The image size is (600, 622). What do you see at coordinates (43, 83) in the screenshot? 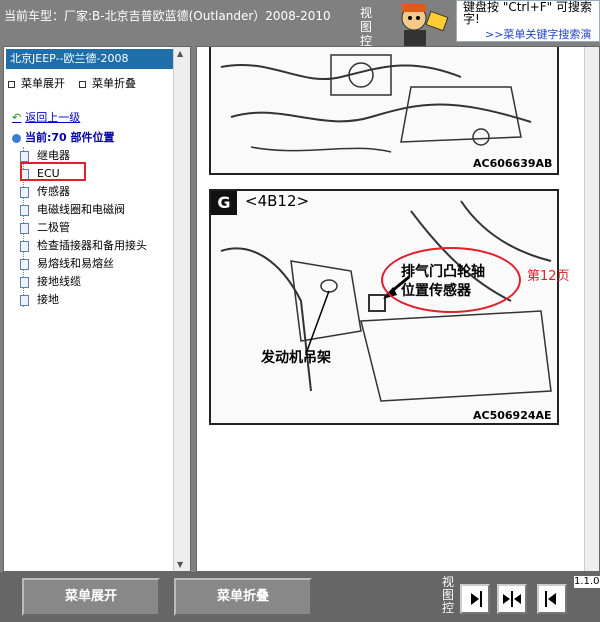
I see `menu-expand-label: 菜单展开` at bounding box center [43, 83].